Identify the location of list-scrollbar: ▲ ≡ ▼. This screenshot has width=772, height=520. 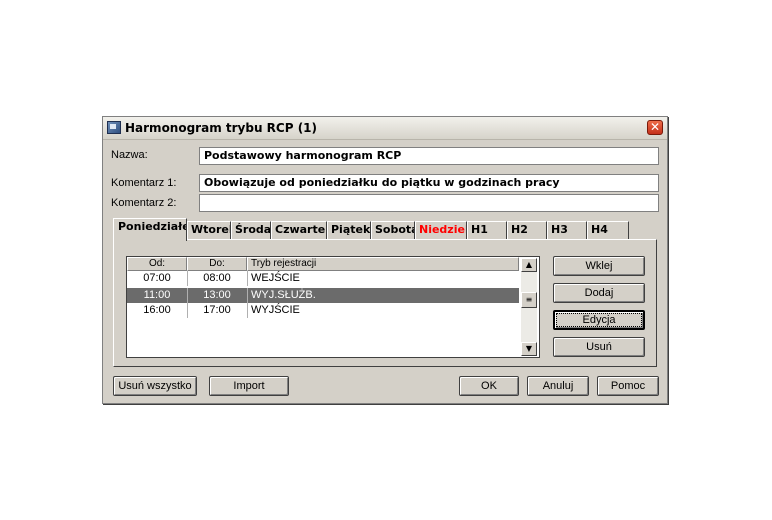
(529, 307).